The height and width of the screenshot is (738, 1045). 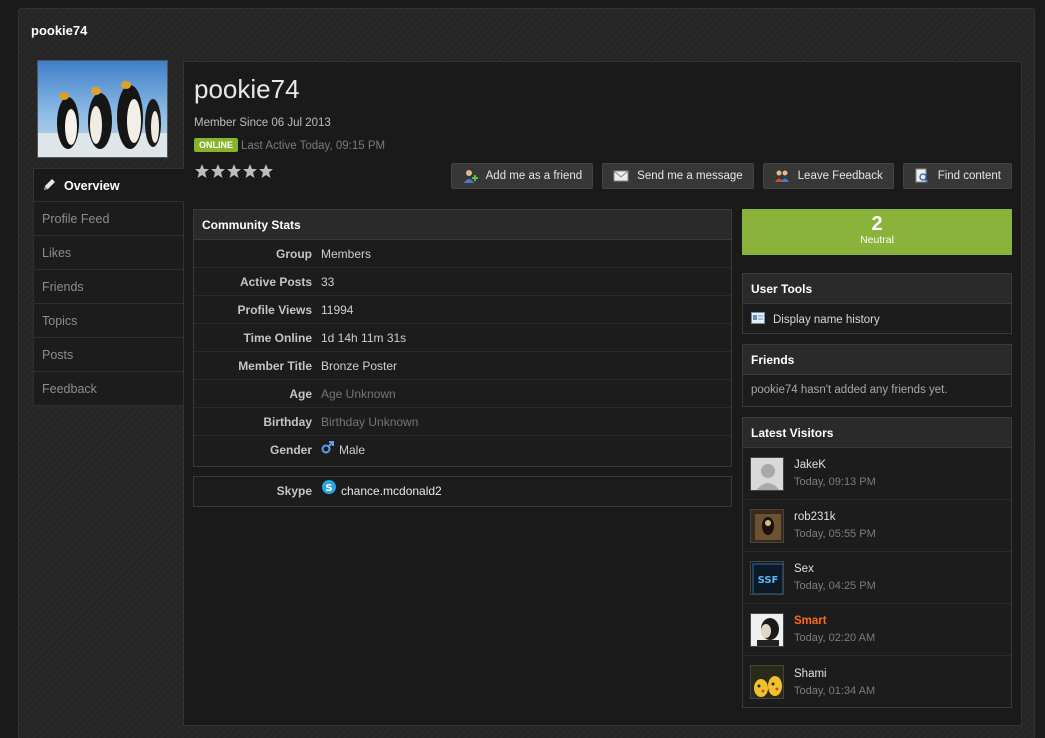 I want to click on pencil-icon, so click(x=49, y=180).